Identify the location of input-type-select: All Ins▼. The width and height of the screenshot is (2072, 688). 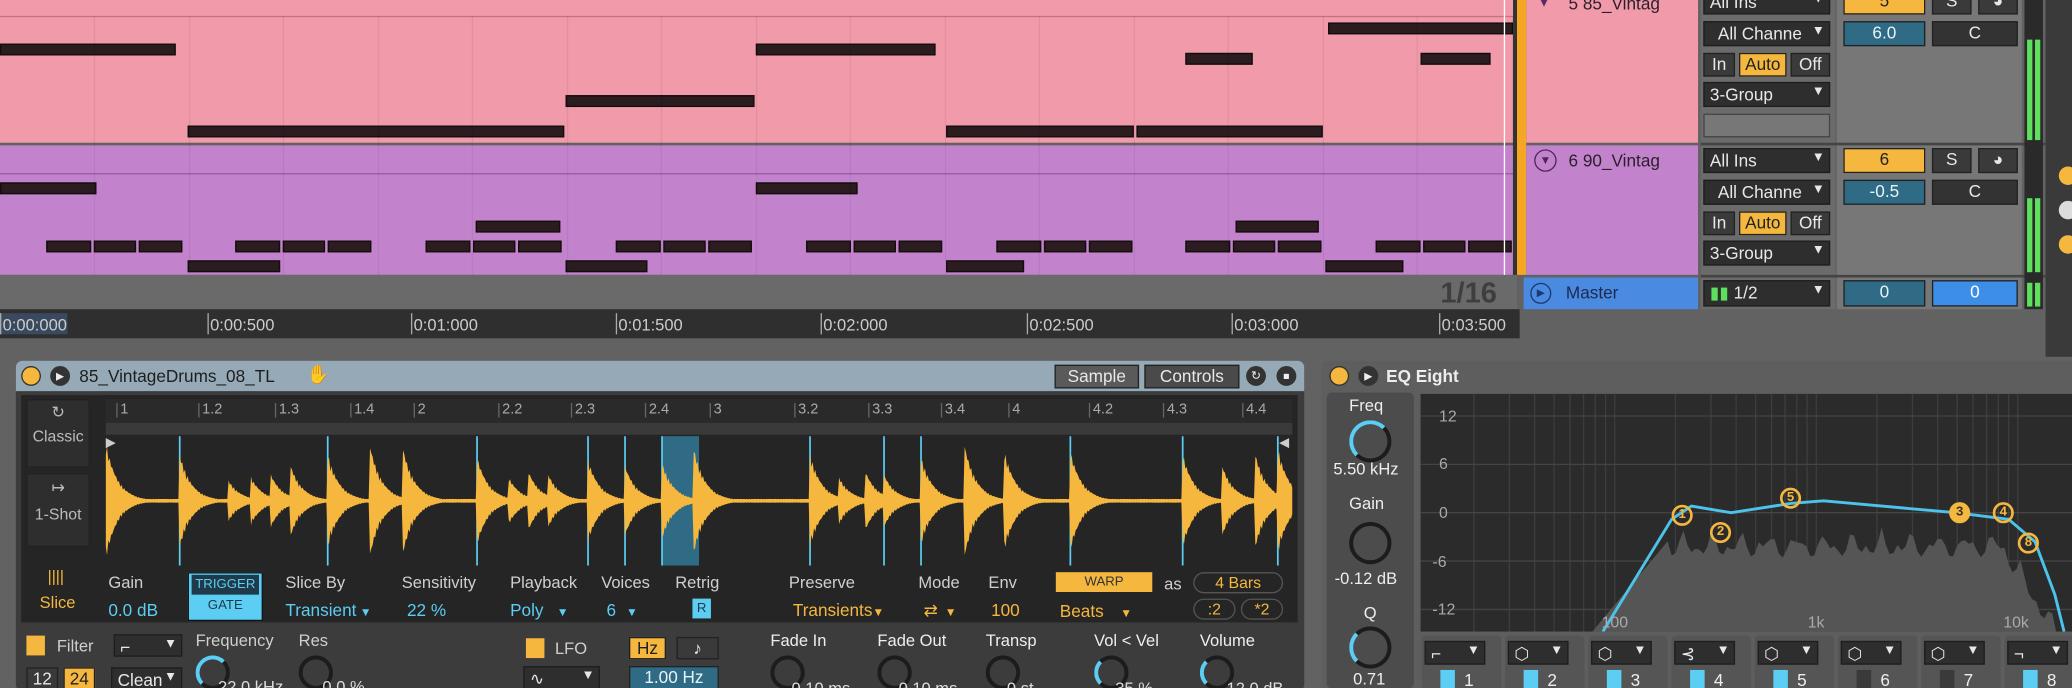
(1767, 7).